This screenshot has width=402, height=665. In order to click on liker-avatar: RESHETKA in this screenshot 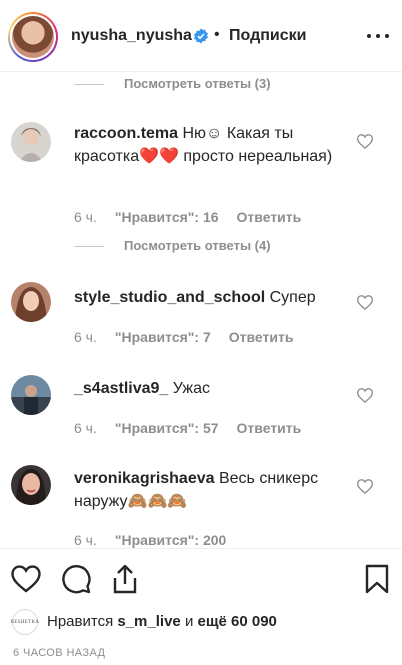, I will do `click(25, 622)`.